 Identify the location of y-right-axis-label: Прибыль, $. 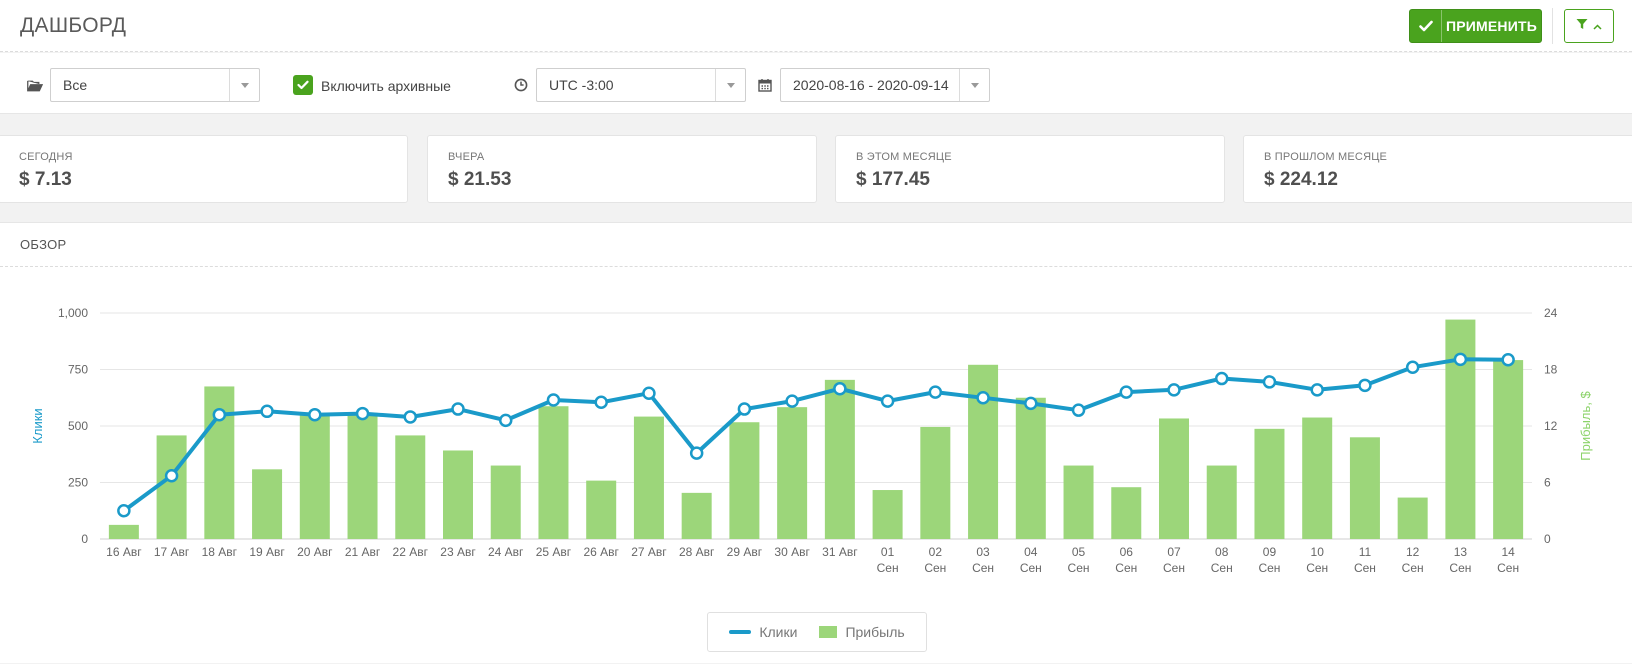
(1585, 426).